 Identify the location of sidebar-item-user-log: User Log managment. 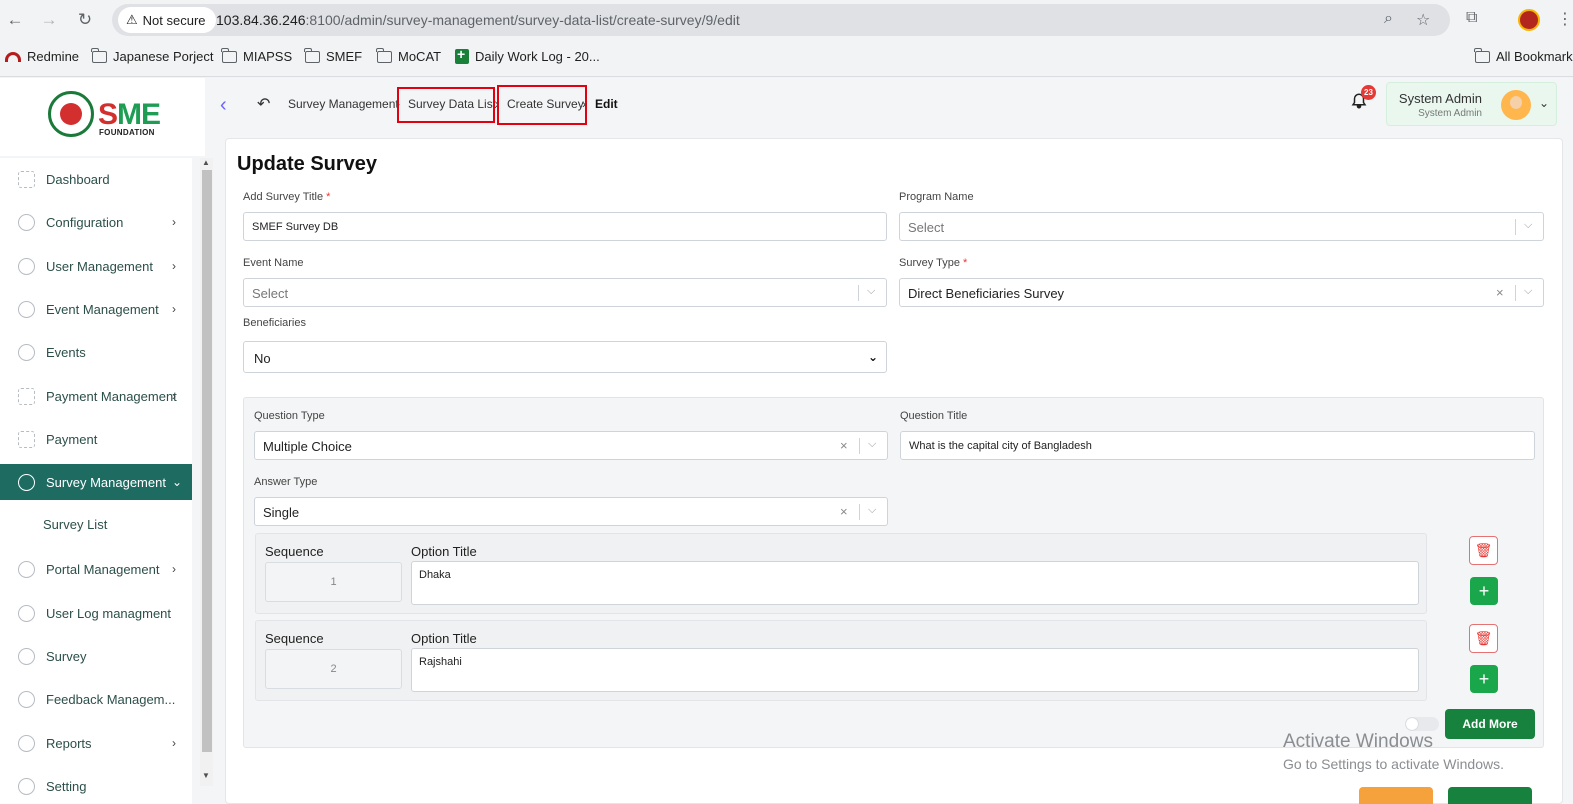
(96, 613).